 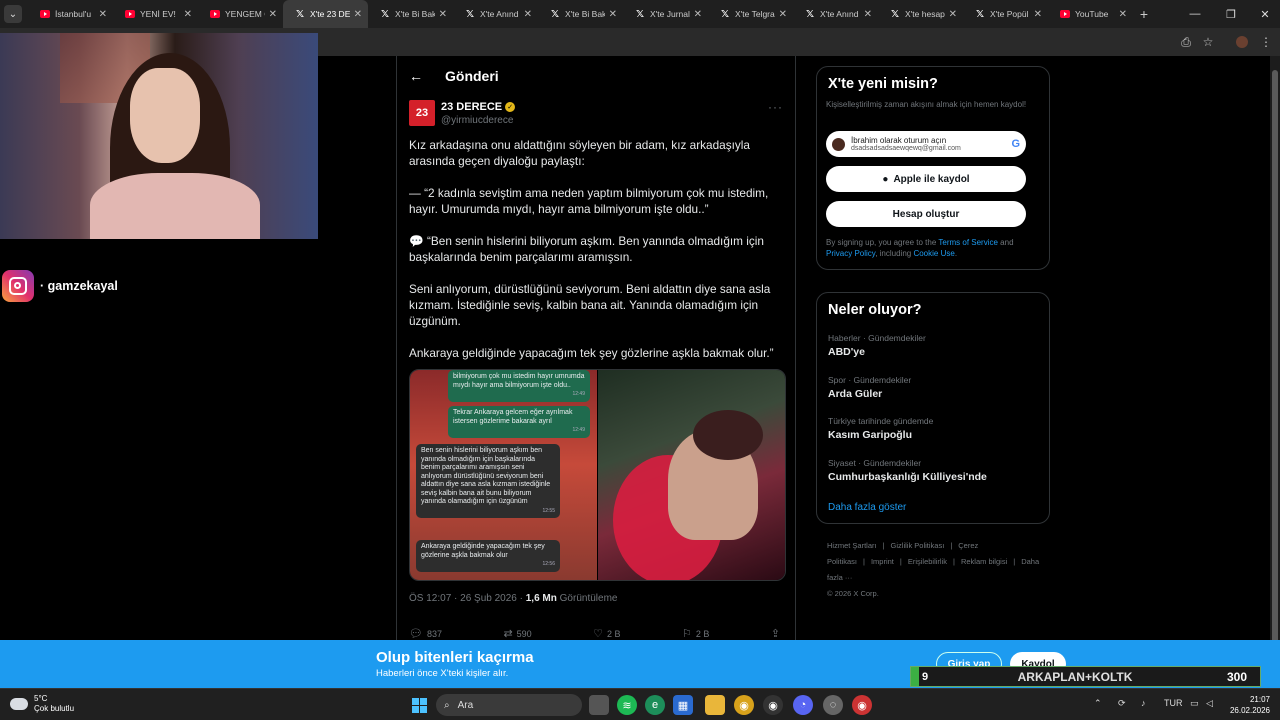 I want to click on tray-sync-icon: ⟳, so click(x=1122, y=703).